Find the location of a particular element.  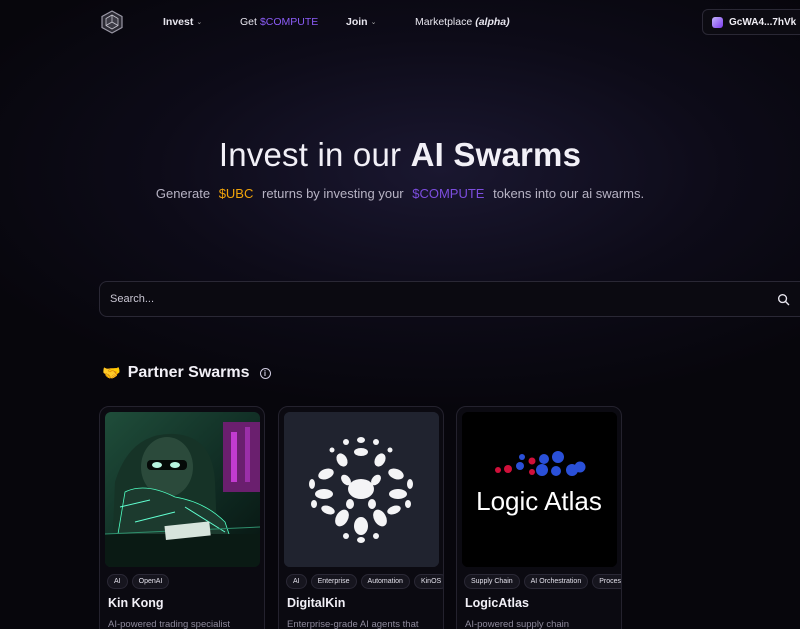

subtitle-part-1: Generate is located at coordinates (183, 193).